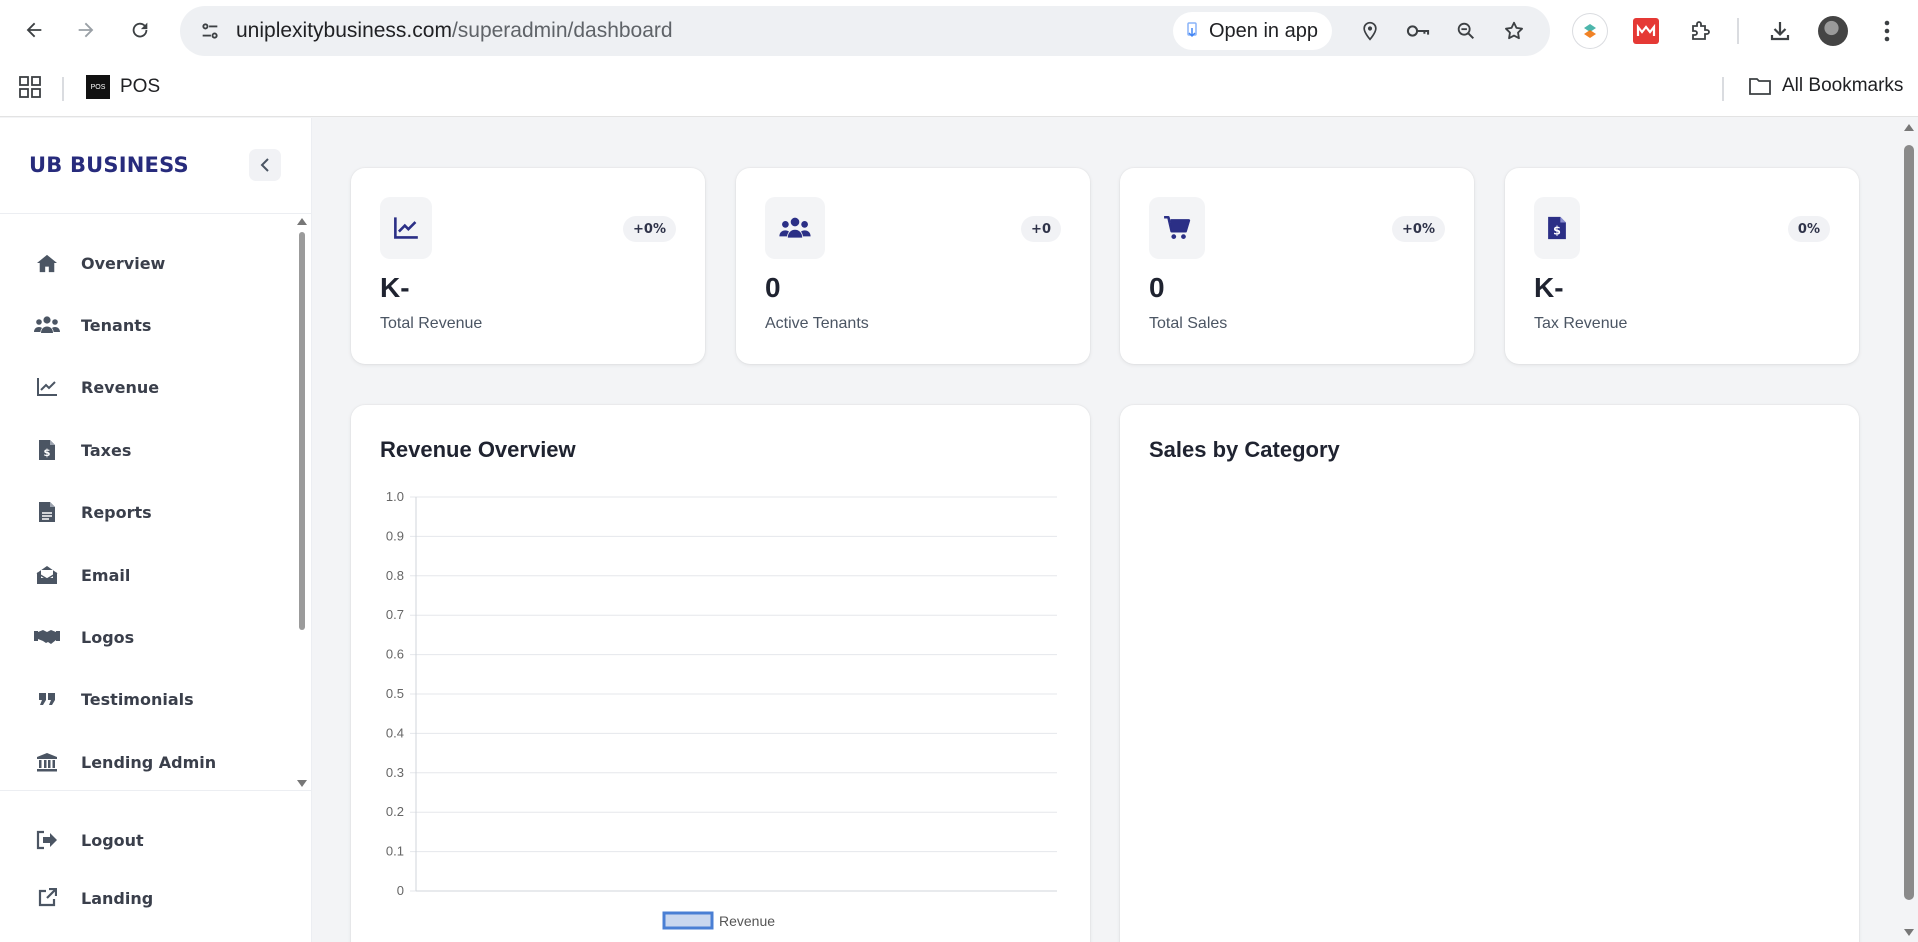 Image resolution: width=1918 pixels, height=942 pixels. What do you see at coordinates (395, 496) in the screenshot?
I see `y-tick-label: 1.0` at bounding box center [395, 496].